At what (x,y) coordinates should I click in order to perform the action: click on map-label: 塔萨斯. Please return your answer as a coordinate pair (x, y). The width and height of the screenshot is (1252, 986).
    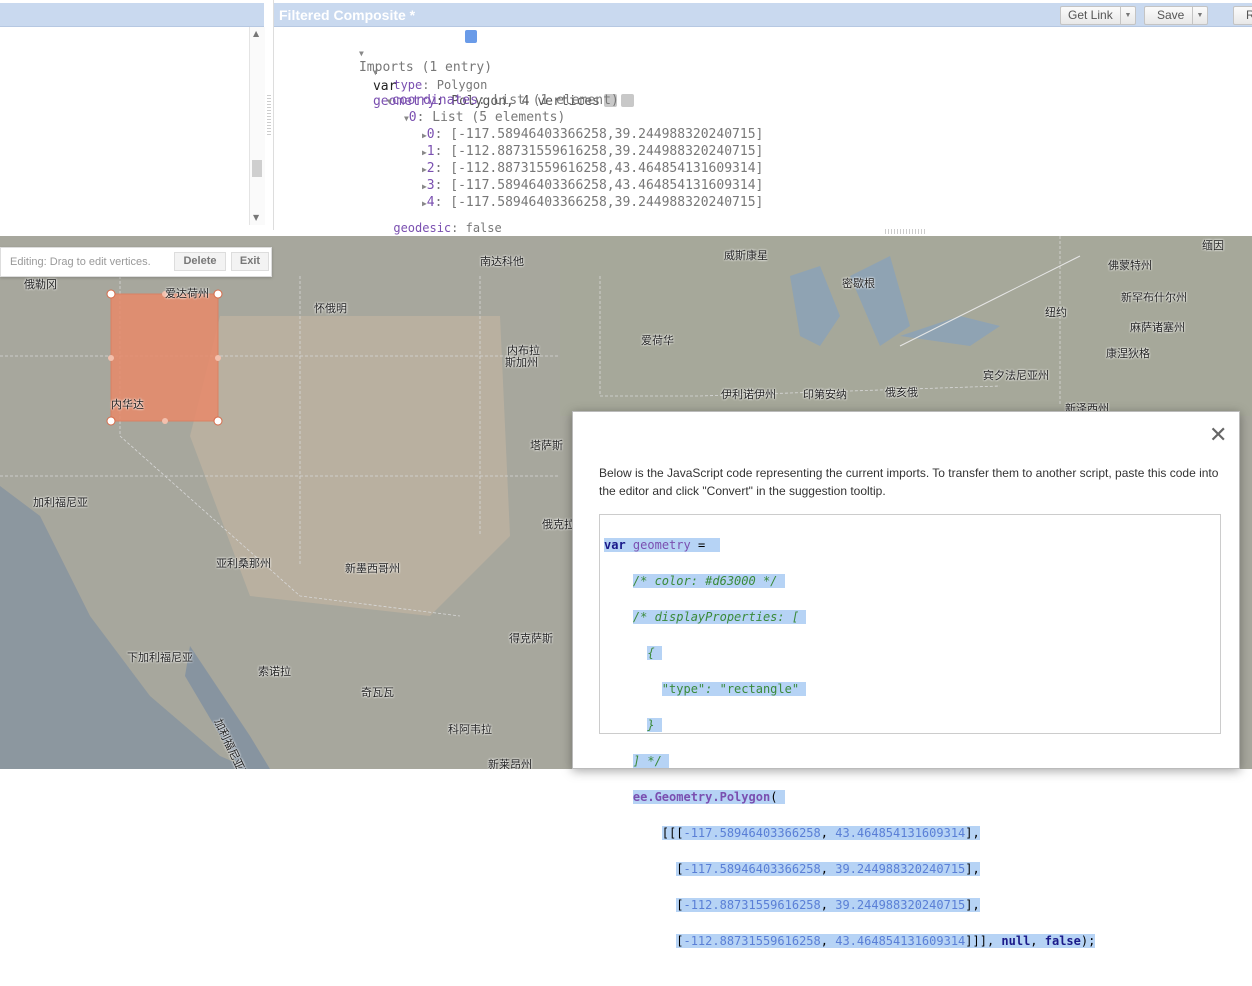
    Looking at the image, I should click on (546, 445).